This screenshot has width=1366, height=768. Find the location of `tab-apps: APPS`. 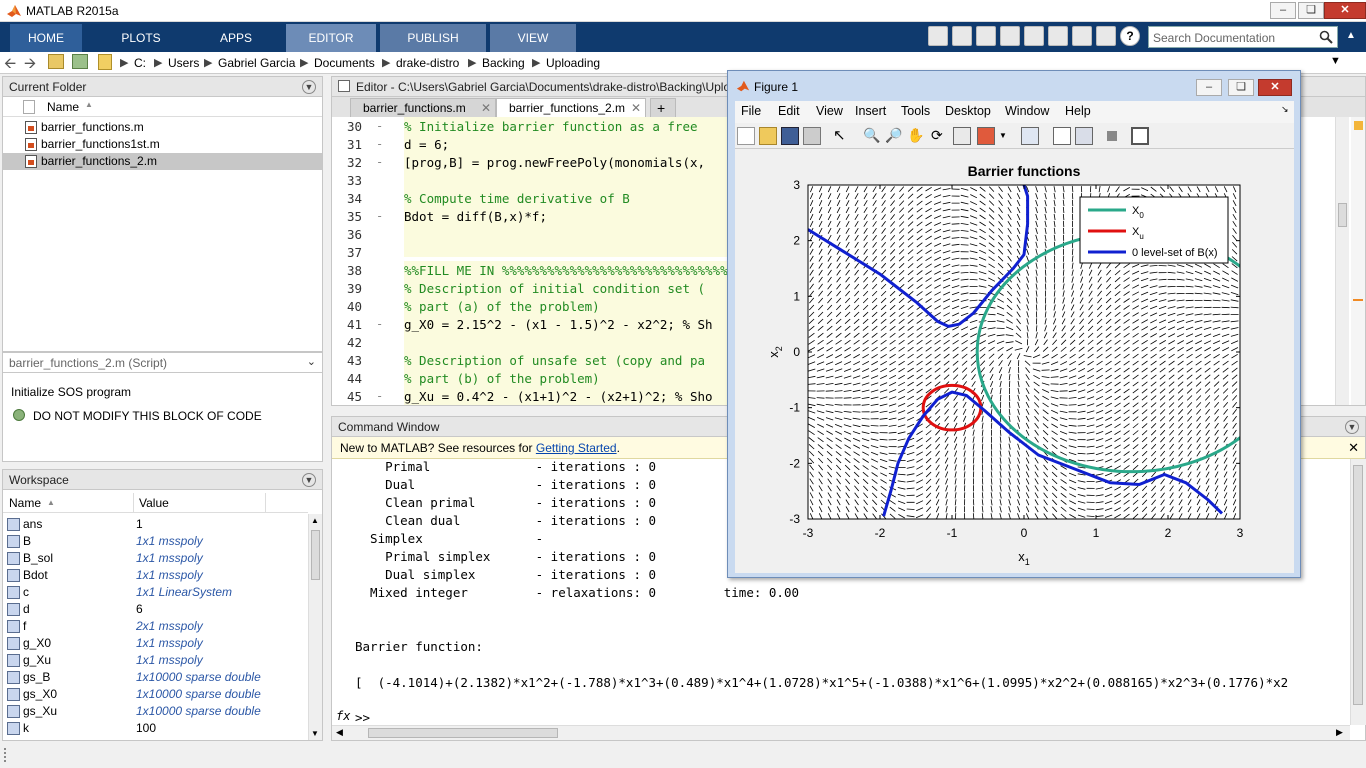

tab-apps: APPS is located at coordinates (236, 38).